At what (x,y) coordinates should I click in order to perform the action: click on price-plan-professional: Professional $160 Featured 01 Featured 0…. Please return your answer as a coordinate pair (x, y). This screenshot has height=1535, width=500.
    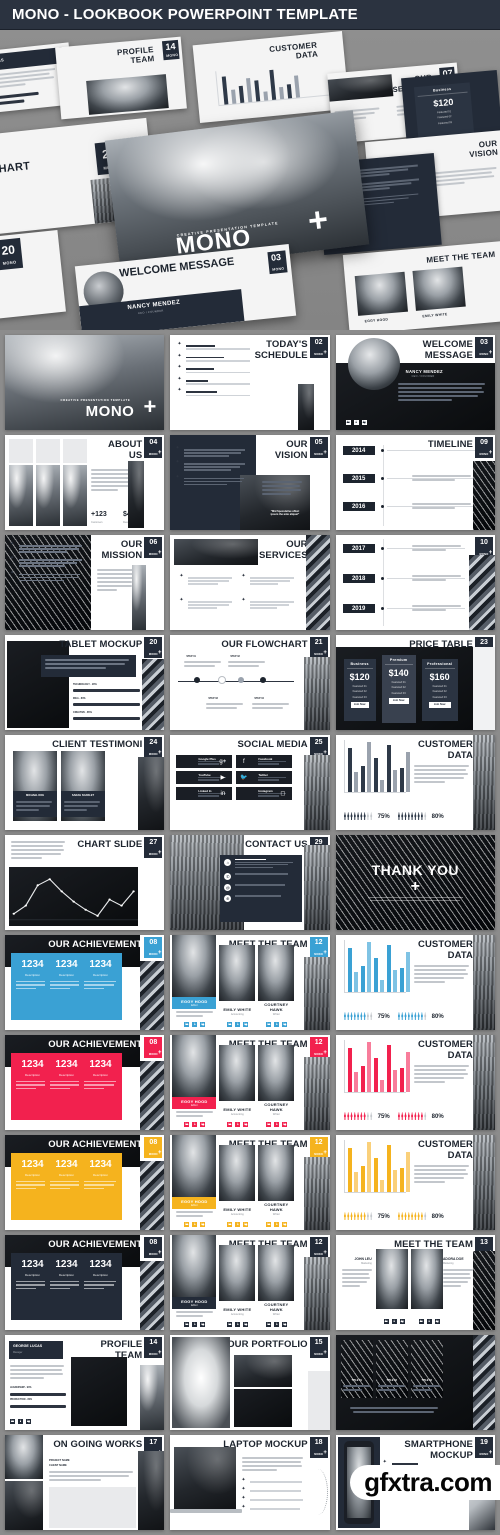
    Looking at the image, I should click on (439, 690).